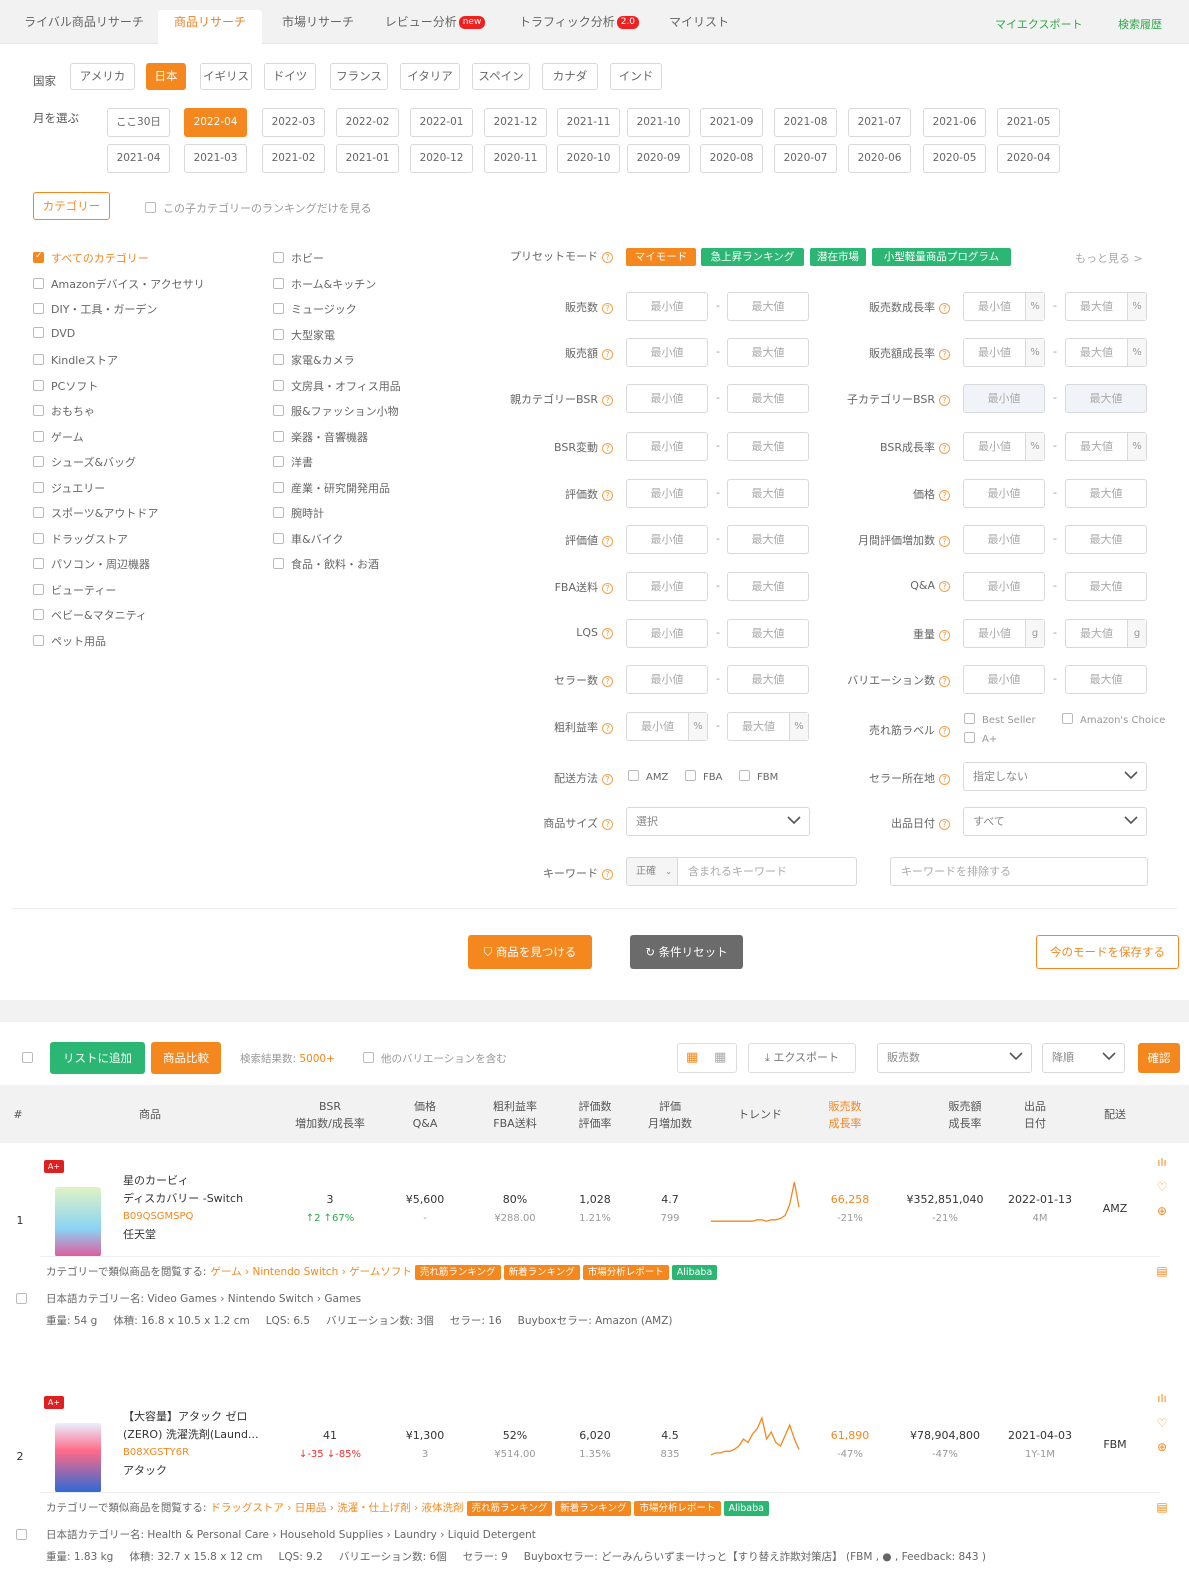 The height and width of the screenshot is (1594, 1189). What do you see at coordinates (331, 488) in the screenshot?
I see `category-item: 産業・研究開発用品` at bounding box center [331, 488].